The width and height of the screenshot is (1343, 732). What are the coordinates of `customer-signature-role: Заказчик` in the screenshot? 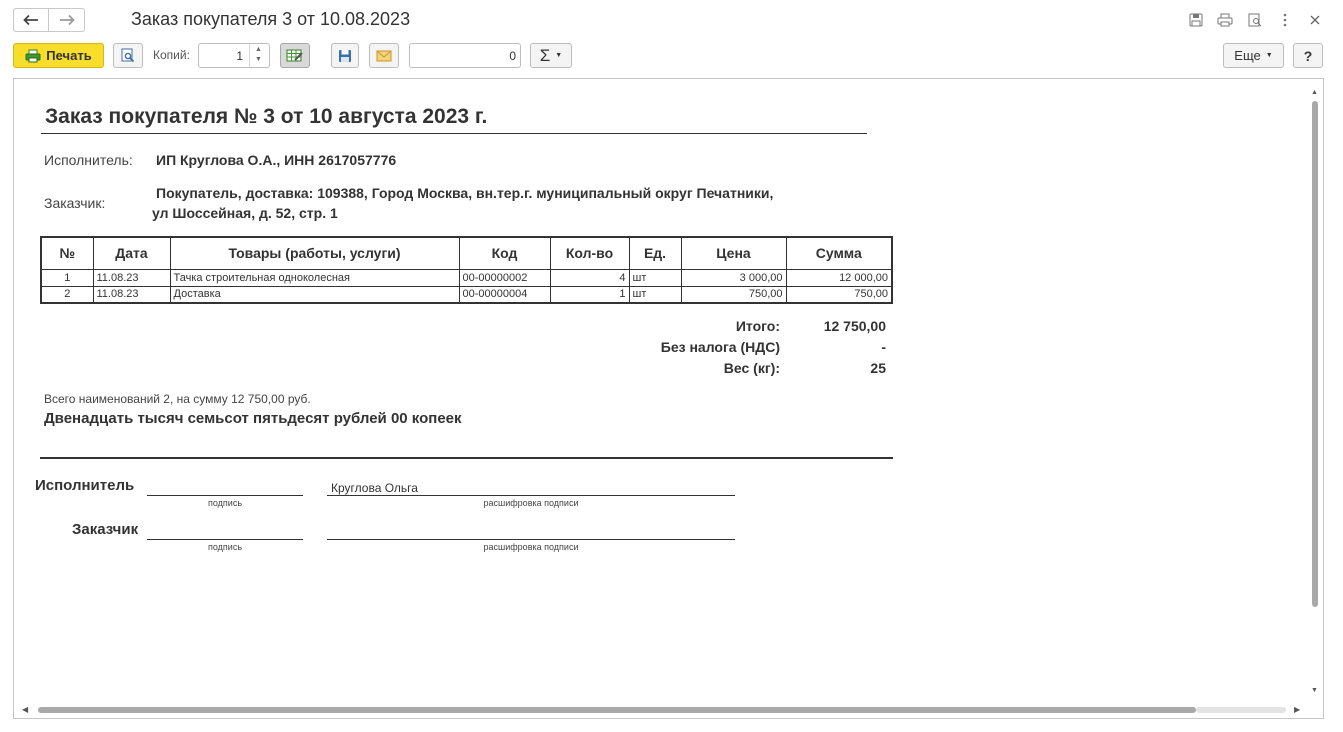 It's located at (105, 529).